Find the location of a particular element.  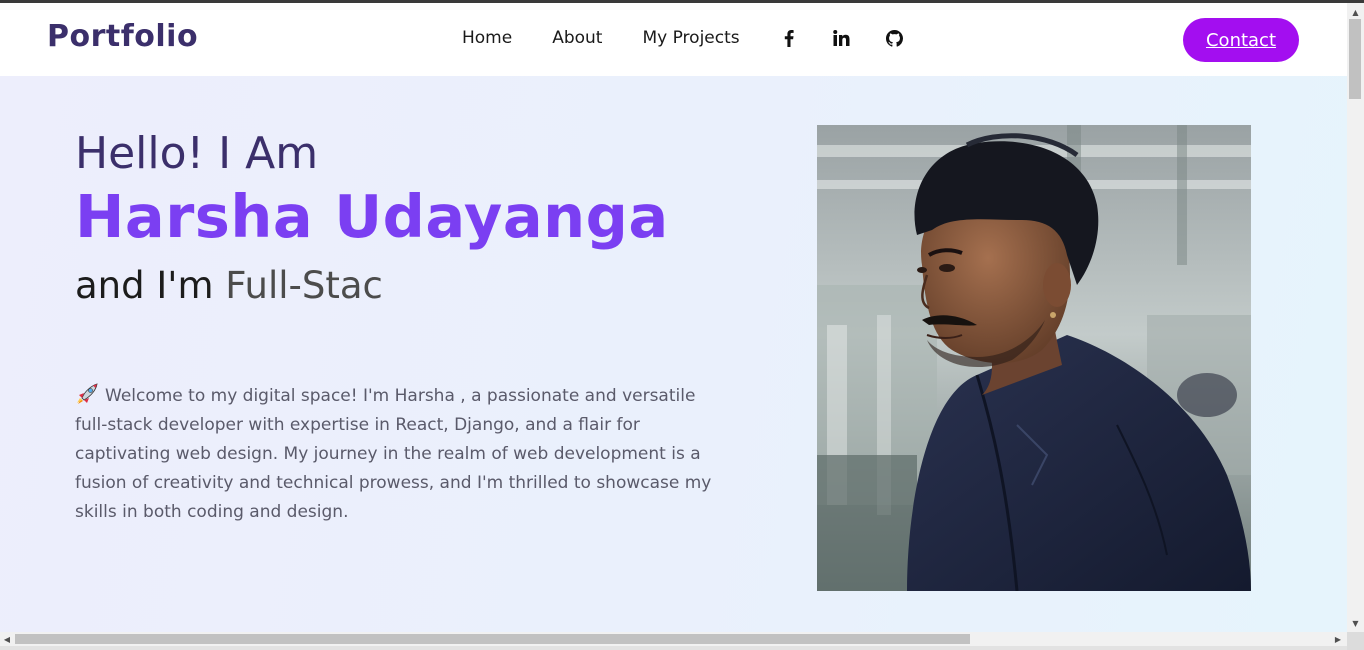

scroll-right-arrow-icon: ▶ is located at coordinates (1338, 639).